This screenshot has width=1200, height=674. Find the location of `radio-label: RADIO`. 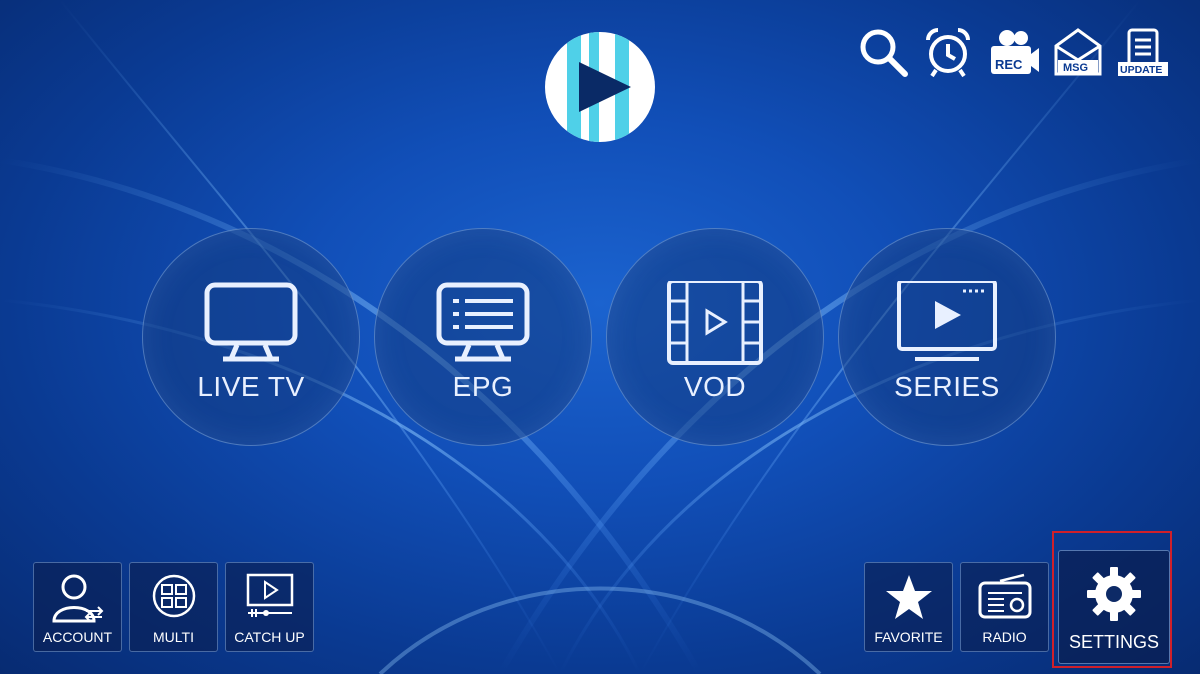

radio-label: RADIO is located at coordinates (1004, 637).